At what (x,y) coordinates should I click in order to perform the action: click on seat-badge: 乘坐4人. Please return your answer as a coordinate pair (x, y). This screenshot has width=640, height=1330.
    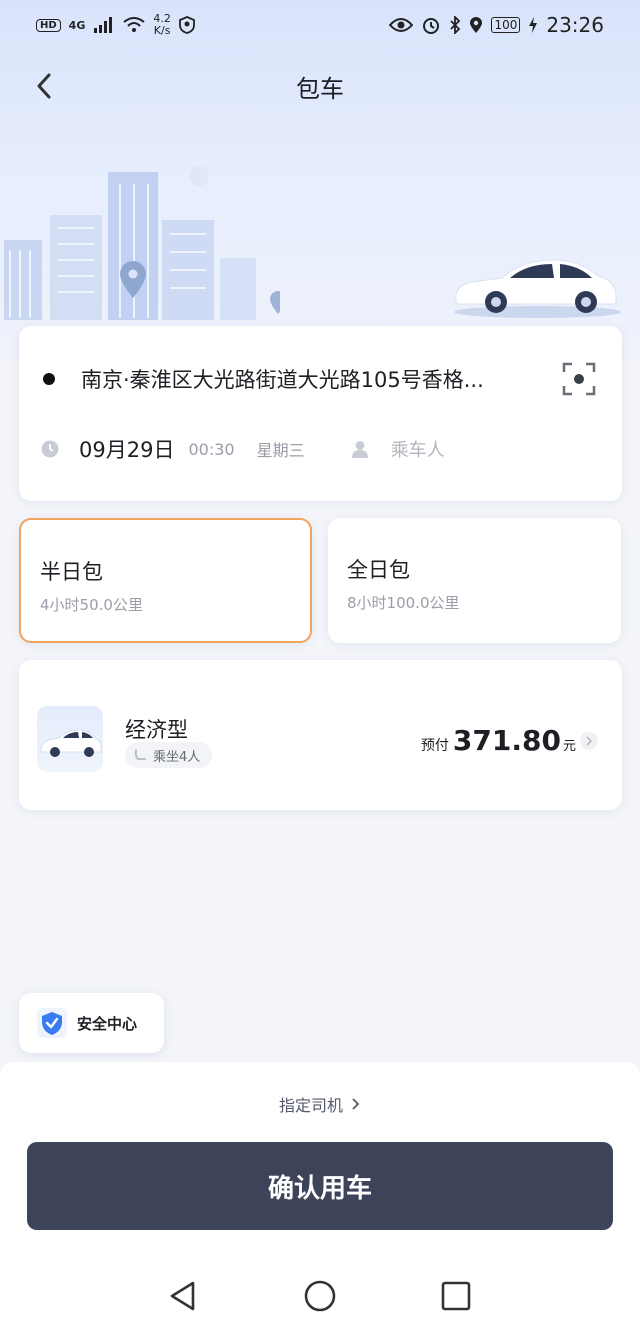
    Looking at the image, I should click on (169, 755).